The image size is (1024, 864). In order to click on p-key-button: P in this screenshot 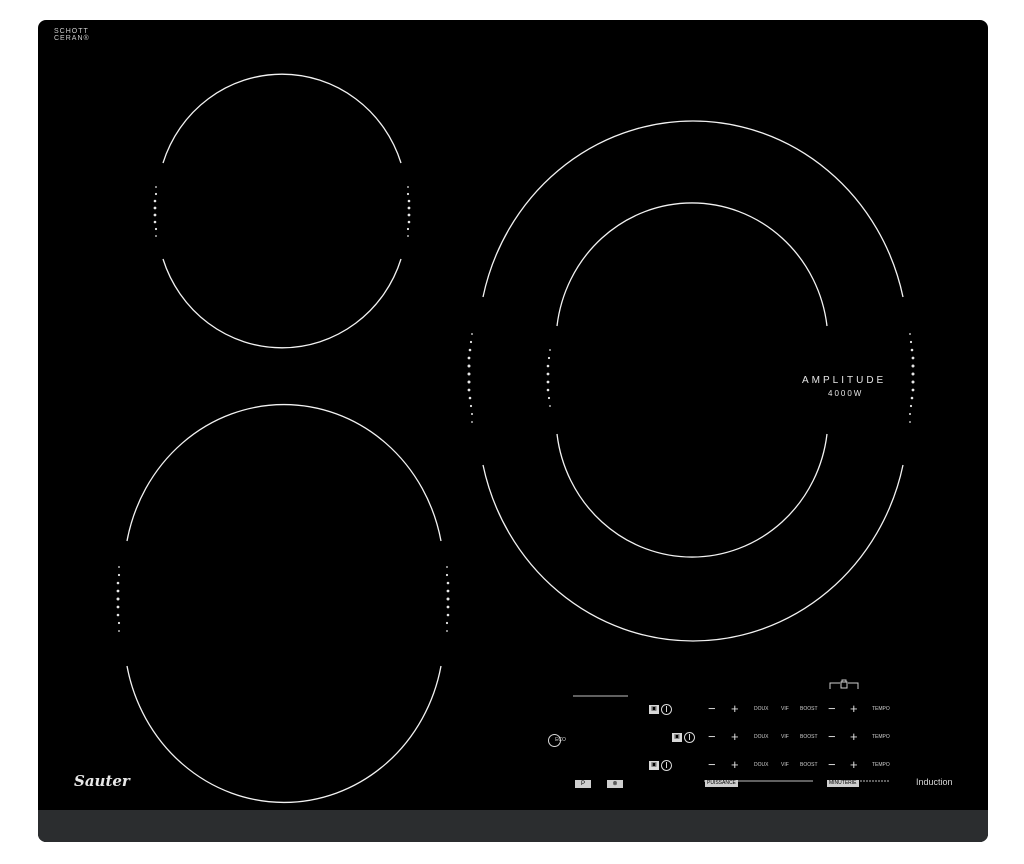, I will do `click(583, 784)`.